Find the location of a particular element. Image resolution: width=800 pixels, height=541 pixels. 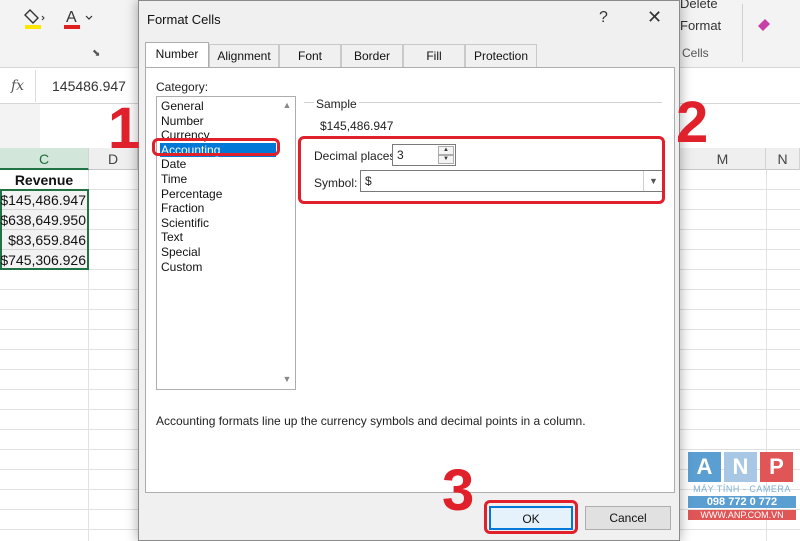

scroll-up-icon: ▲ is located at coordinates (287, 105).